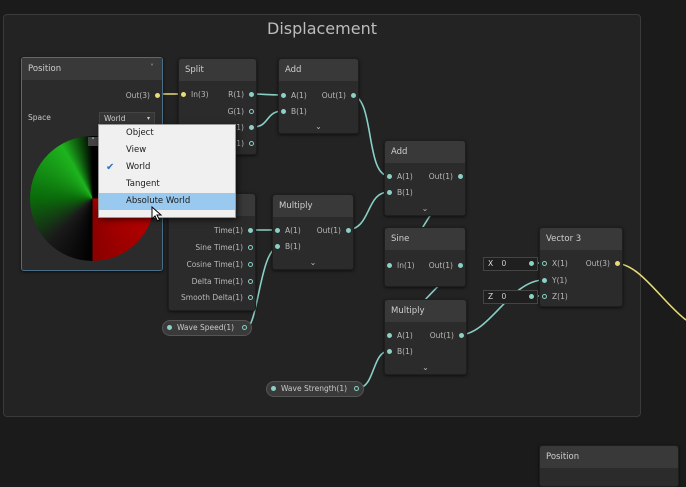 This screenshot has width=686, height=487. What do you see at coordinates (167, 184) in the screenshot?
I see `menu-item-tangent: Tangent` at bounding box center [167, 184].